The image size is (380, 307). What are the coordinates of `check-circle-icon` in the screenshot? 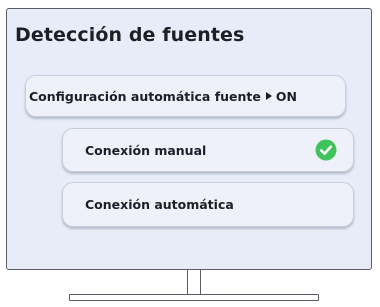 It's located at (326, 150).